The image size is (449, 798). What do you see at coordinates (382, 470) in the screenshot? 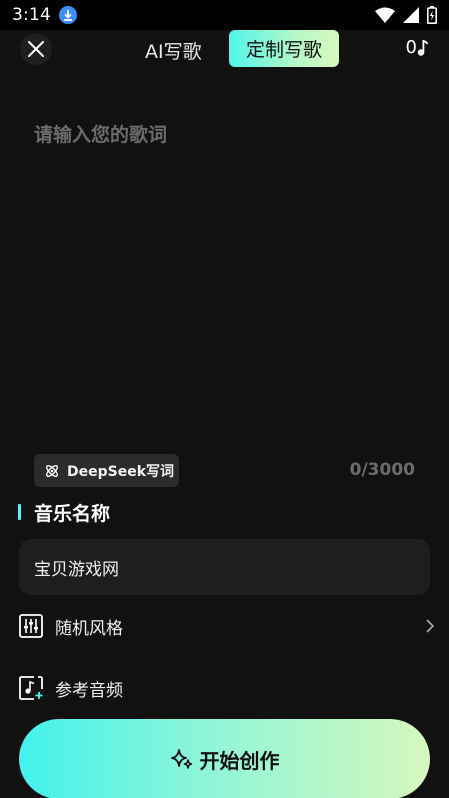
I see `lyrics-counter: 0/3000` at bounding box center [382, 470].